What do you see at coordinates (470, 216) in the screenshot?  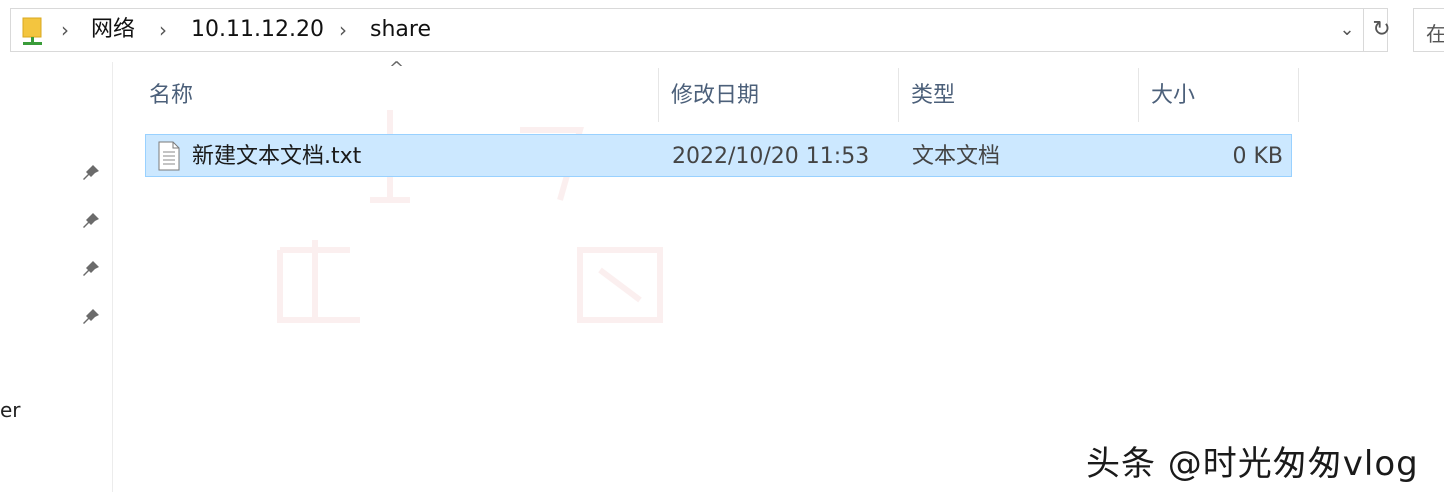 I see `background-watermark` at bounding box center [470, 216].